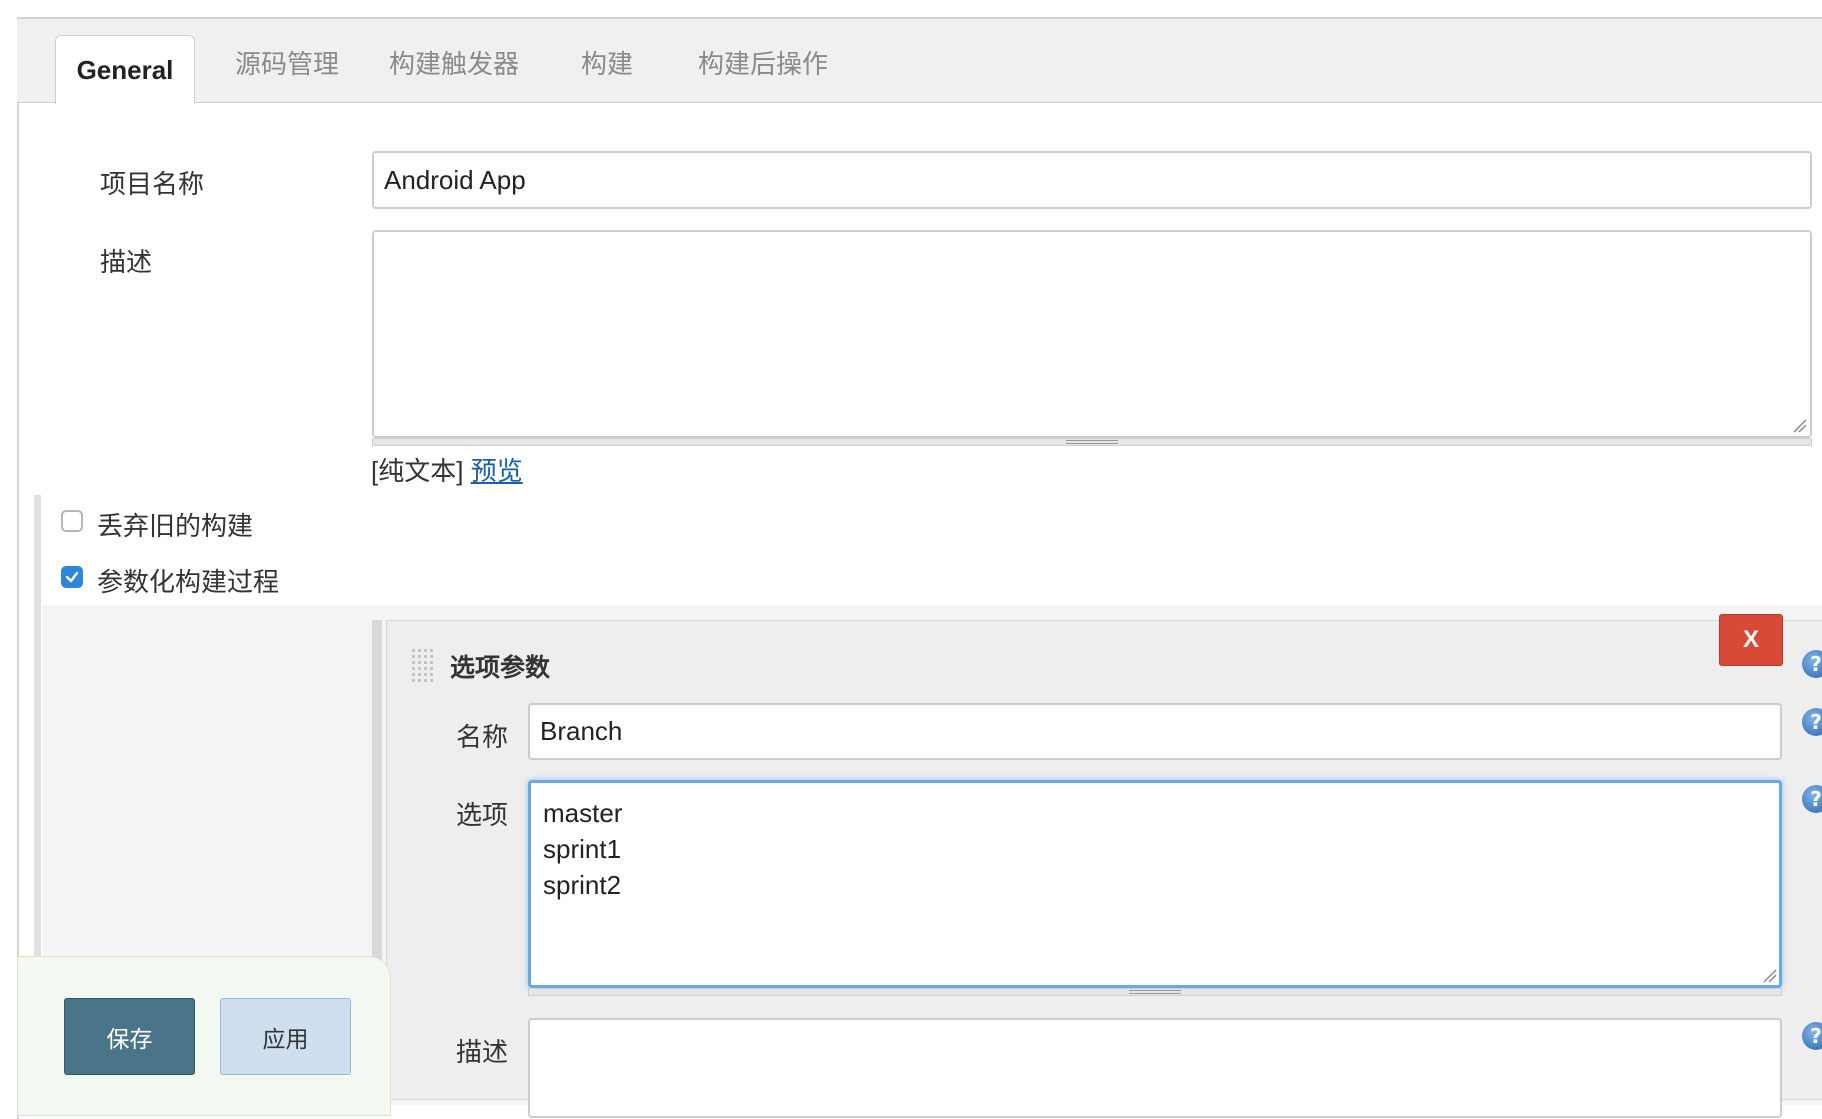 This screenshot has width=1822, height=1119. What do you see at coordinates (1092, 334) in the screenshot?
I see `description-textarea` at bounding box center [1092, 334].